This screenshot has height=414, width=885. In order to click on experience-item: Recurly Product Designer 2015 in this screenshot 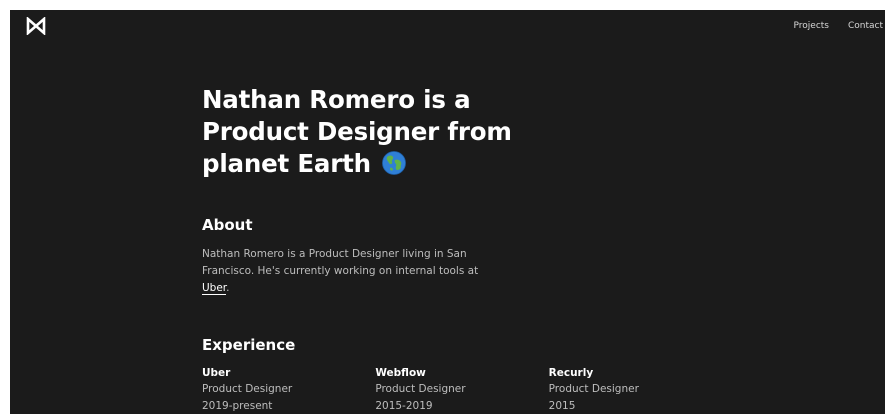, I will do `click(635, 389)`.